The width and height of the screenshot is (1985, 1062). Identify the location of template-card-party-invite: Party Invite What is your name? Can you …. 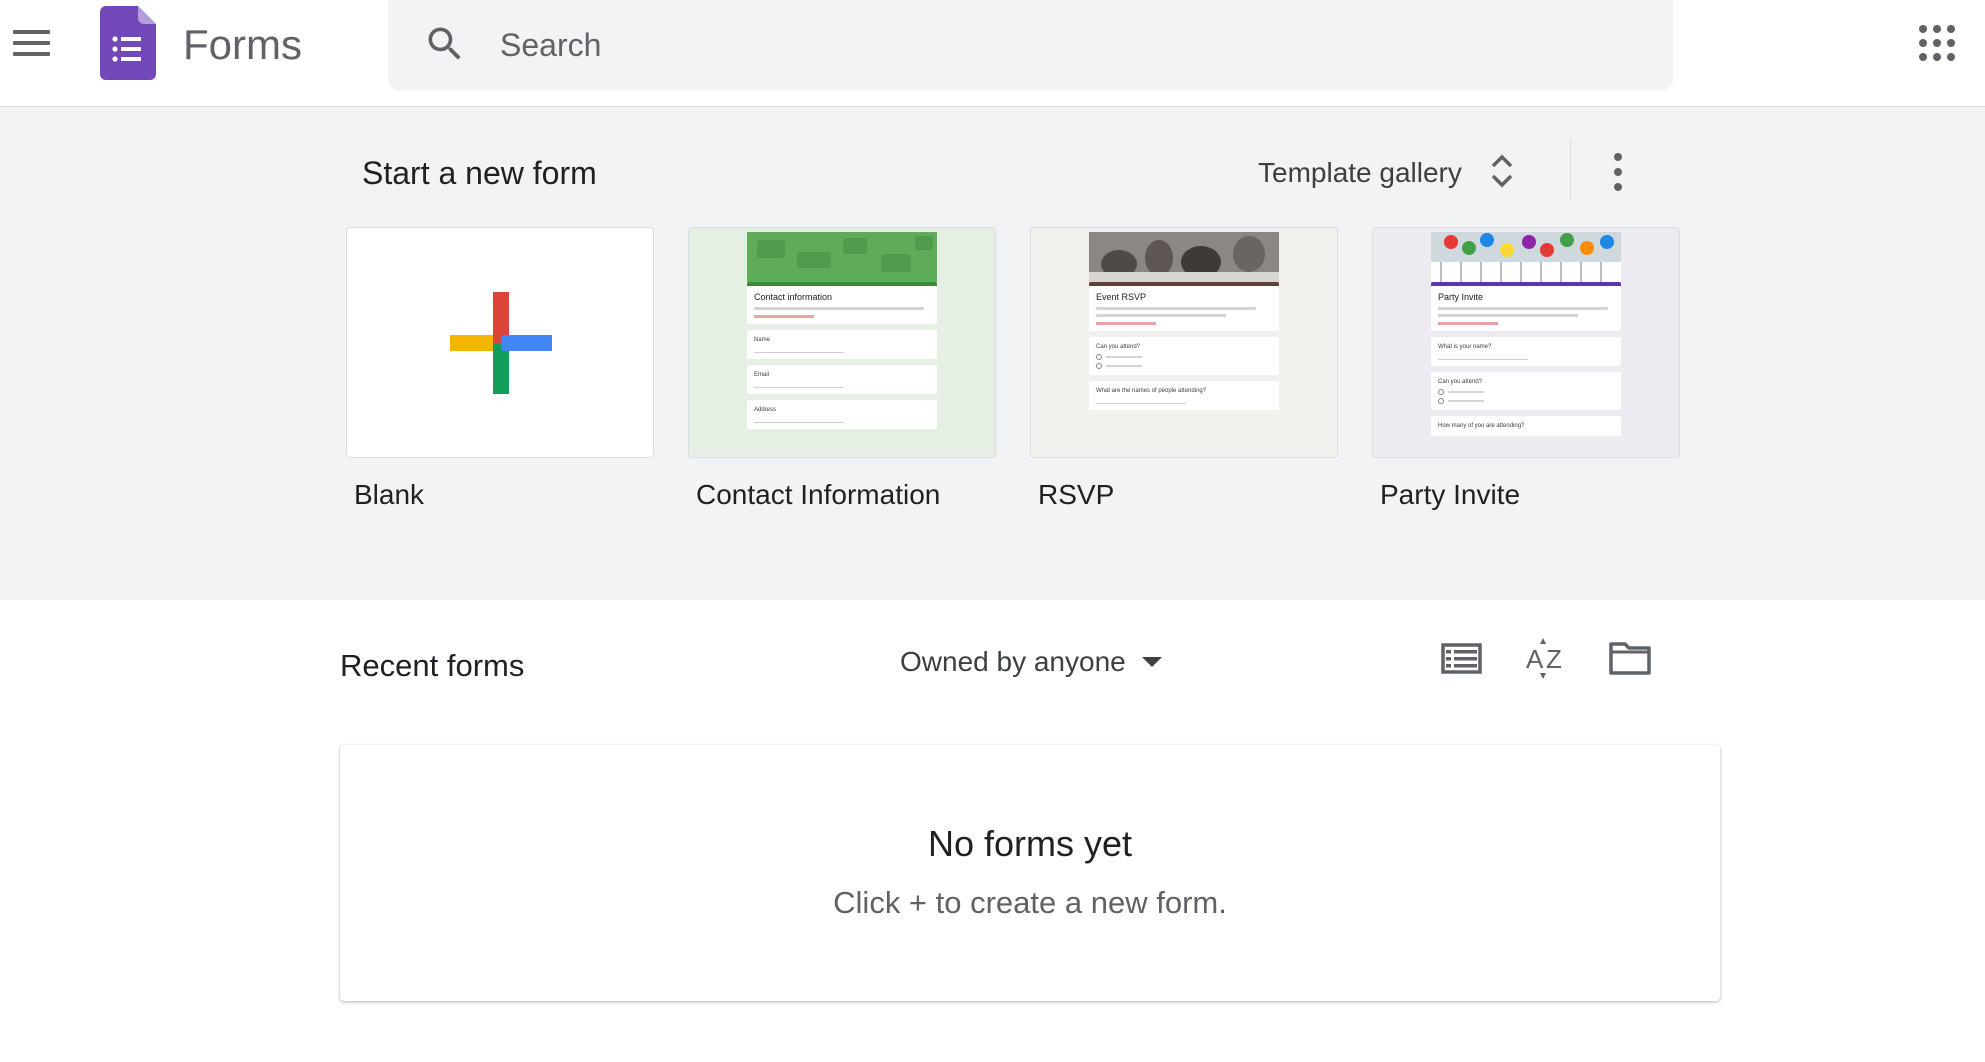
(1526, 342).